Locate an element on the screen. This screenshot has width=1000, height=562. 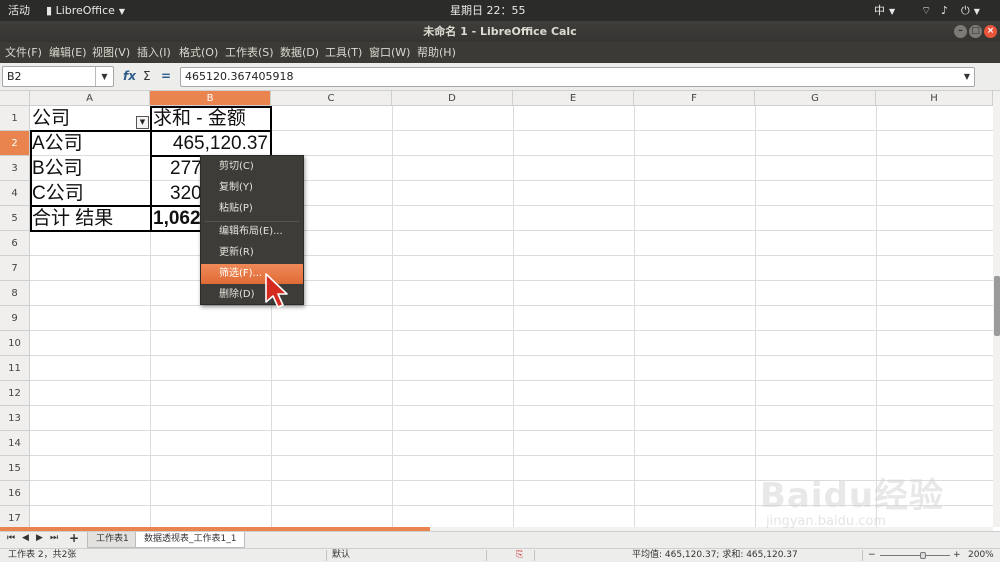
menu-file: 文件(F) is located at coordinates (23, 52).